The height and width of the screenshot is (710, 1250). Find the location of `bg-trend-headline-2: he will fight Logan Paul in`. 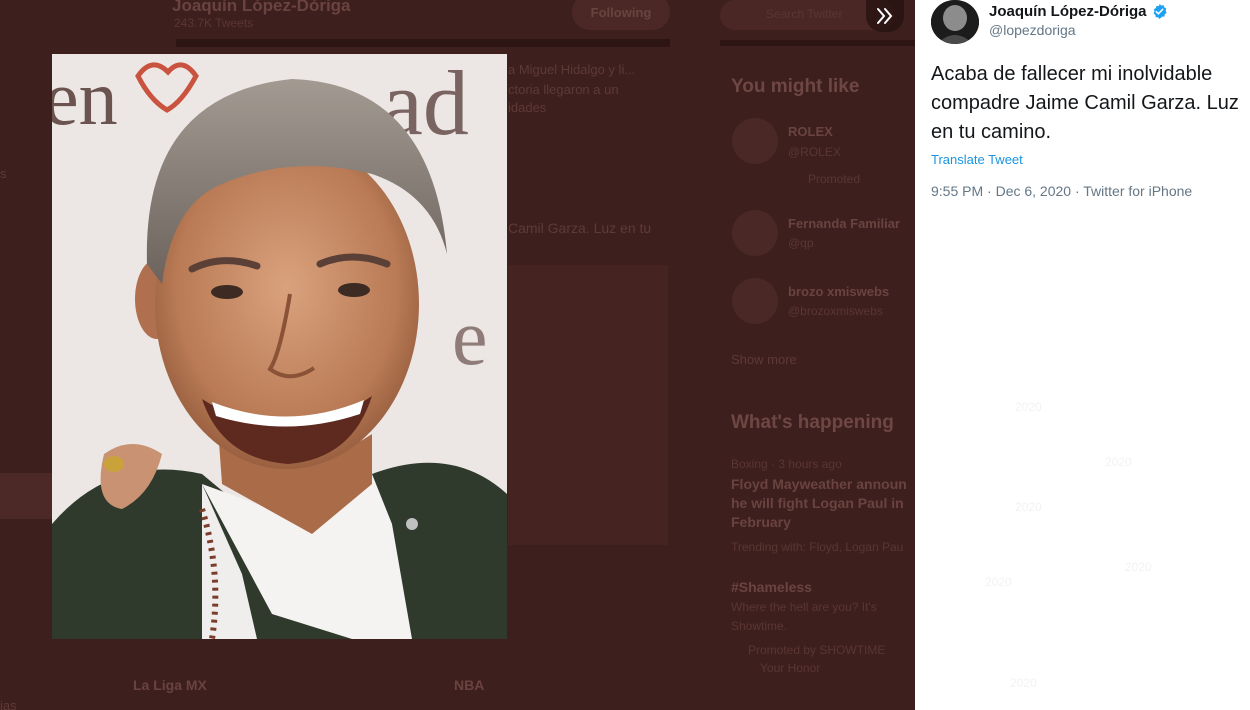

bg-trend-headline-2: he will fight Logan Paul in is located at coordinates (817, 503).